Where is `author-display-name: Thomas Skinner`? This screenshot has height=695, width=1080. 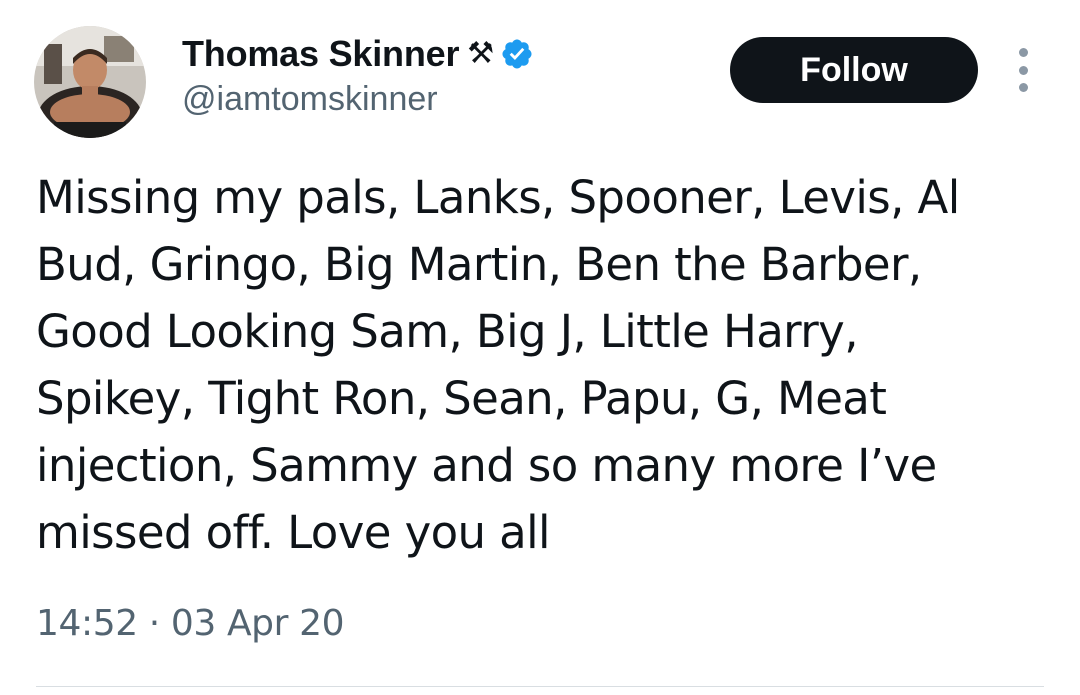 author-display-name: Thomas Skinner is located at coordinates (320, 54).